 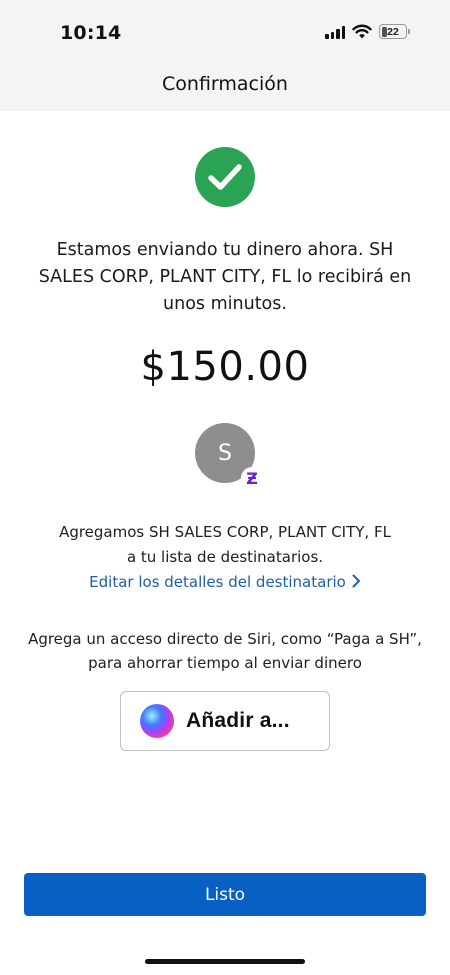 What do you see at coordinates (225, 367) in the screenshot?
I see `amount: $150.00` at bounding box center [225, 367].